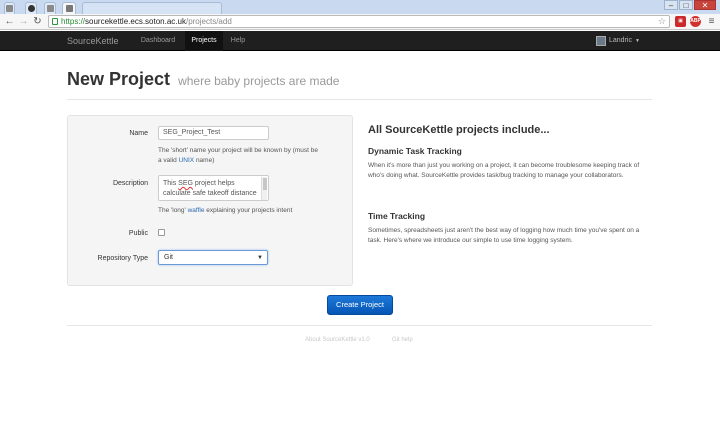 Image resolution: width=720 pixels, height=430 pixels. What do you see at coordinates (185, 183) in the screenshot?
I see `description-misspelled-word: SEG` at bounding box center [185, 183].